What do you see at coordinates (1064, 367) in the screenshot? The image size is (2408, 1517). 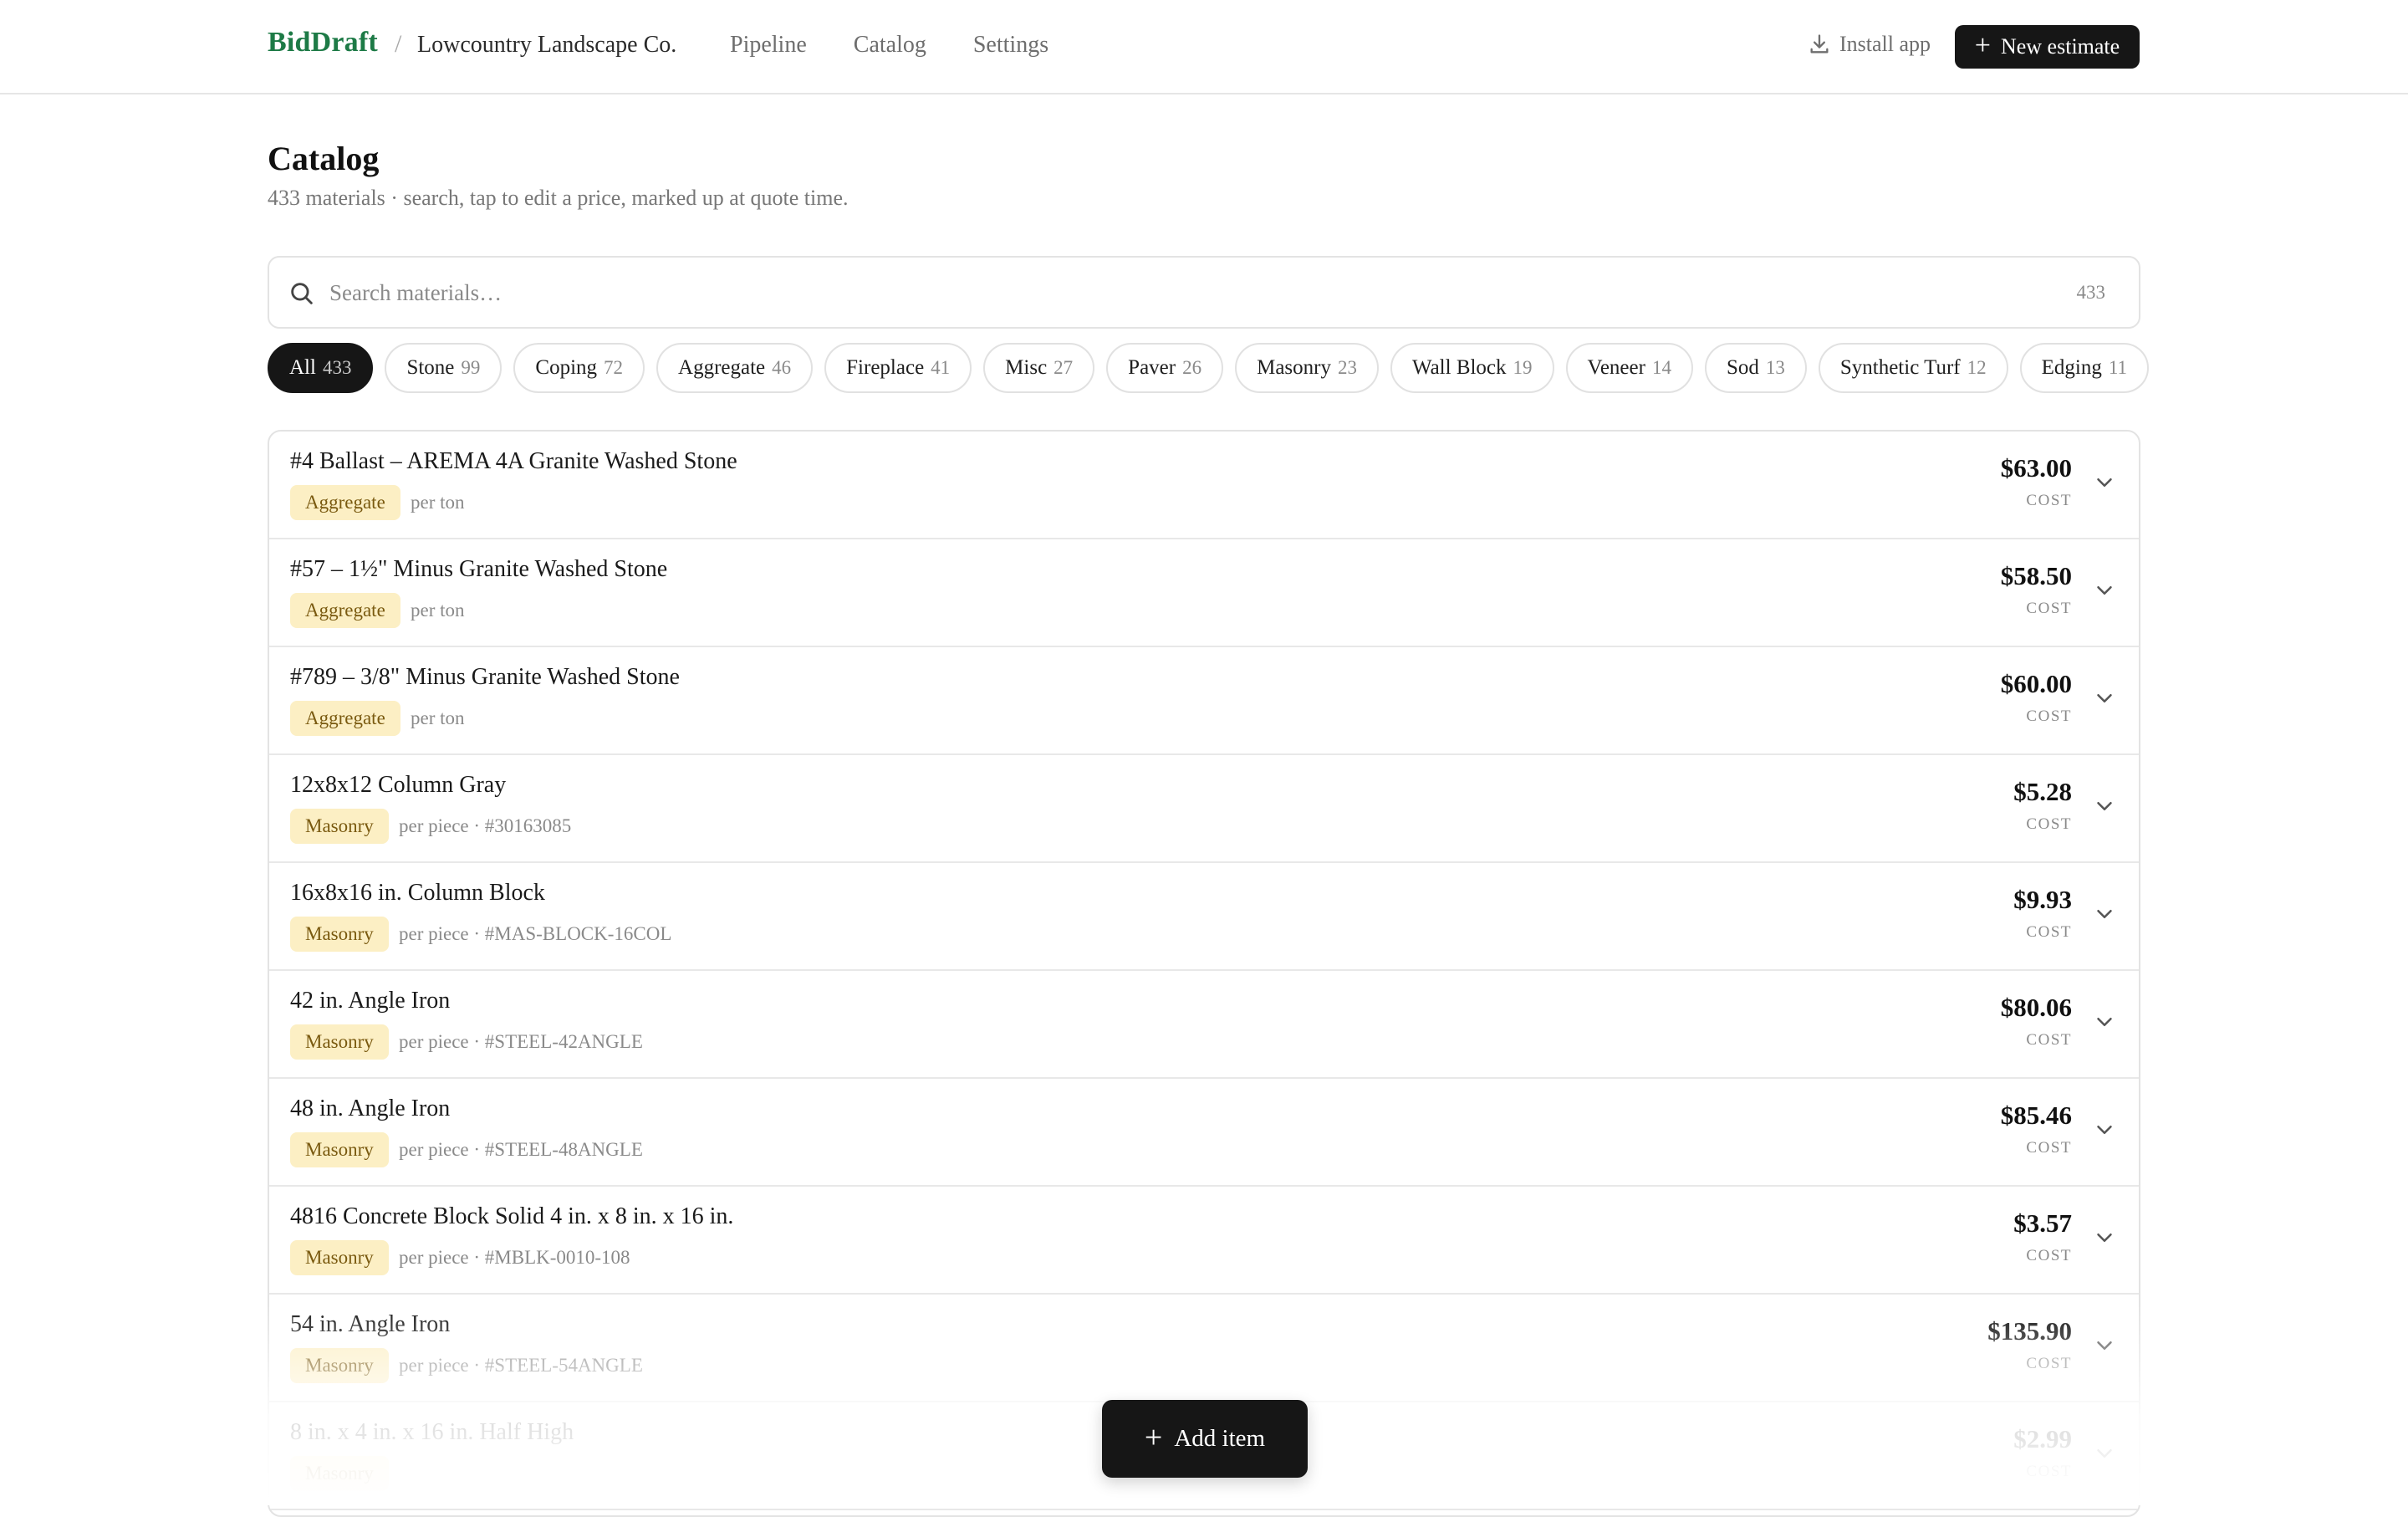 I see `chip-count: 27` at bounding box center [1064, 367].